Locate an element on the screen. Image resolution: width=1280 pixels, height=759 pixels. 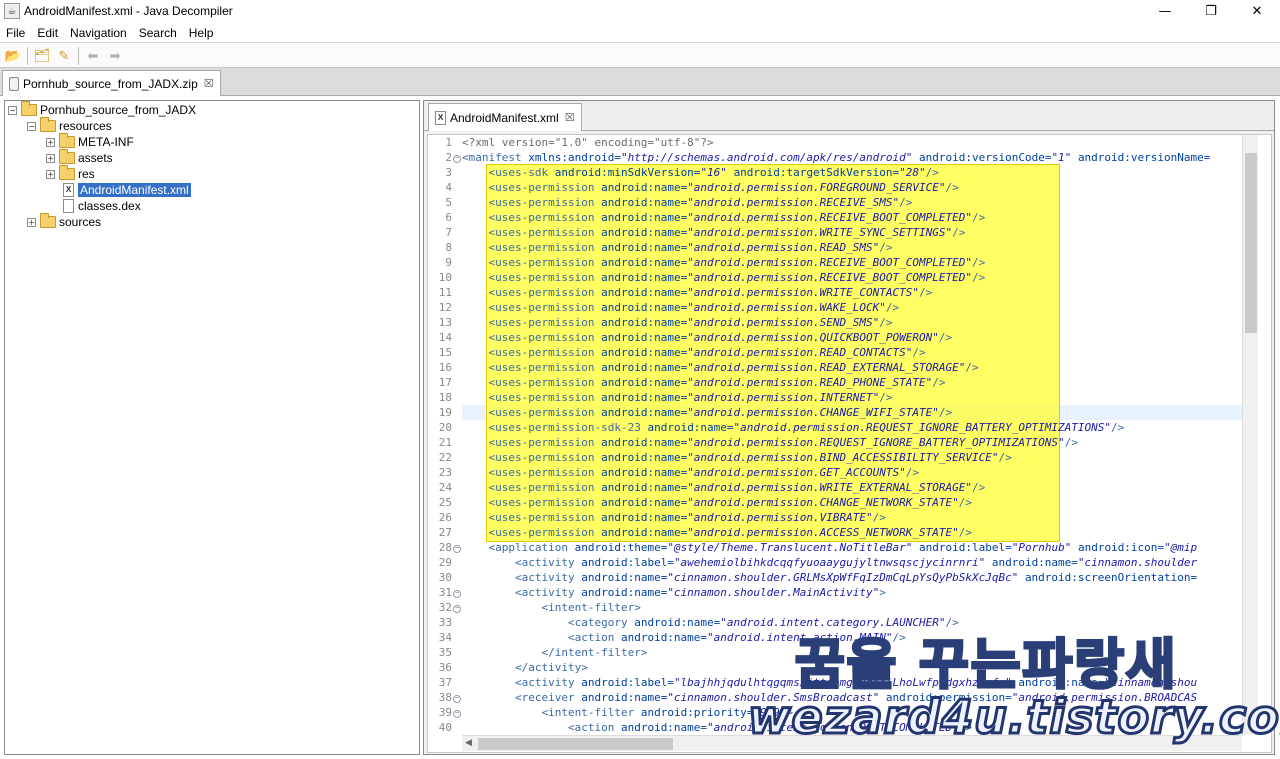
editor-tab-bar: X AndroidManifest.xml ☒ is located at coordinates (849, 116).